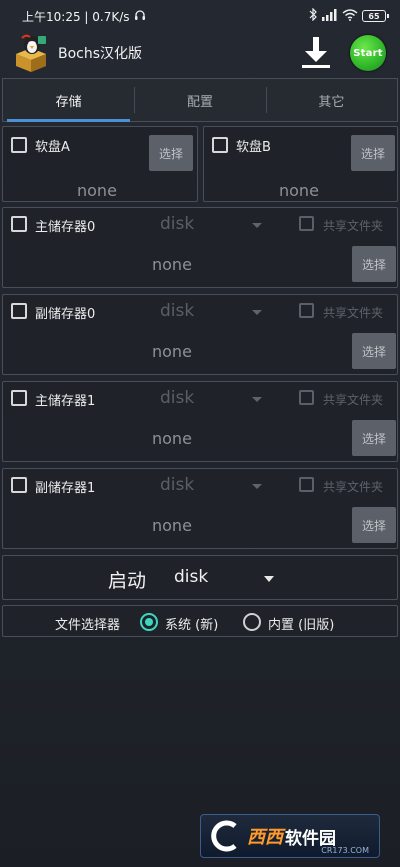 The image size is (400, 867). What do you see at coordinates (191, 577) in the screenshot?
I see `boot-device-dropdown: disk` at bounding box center [191, 577].